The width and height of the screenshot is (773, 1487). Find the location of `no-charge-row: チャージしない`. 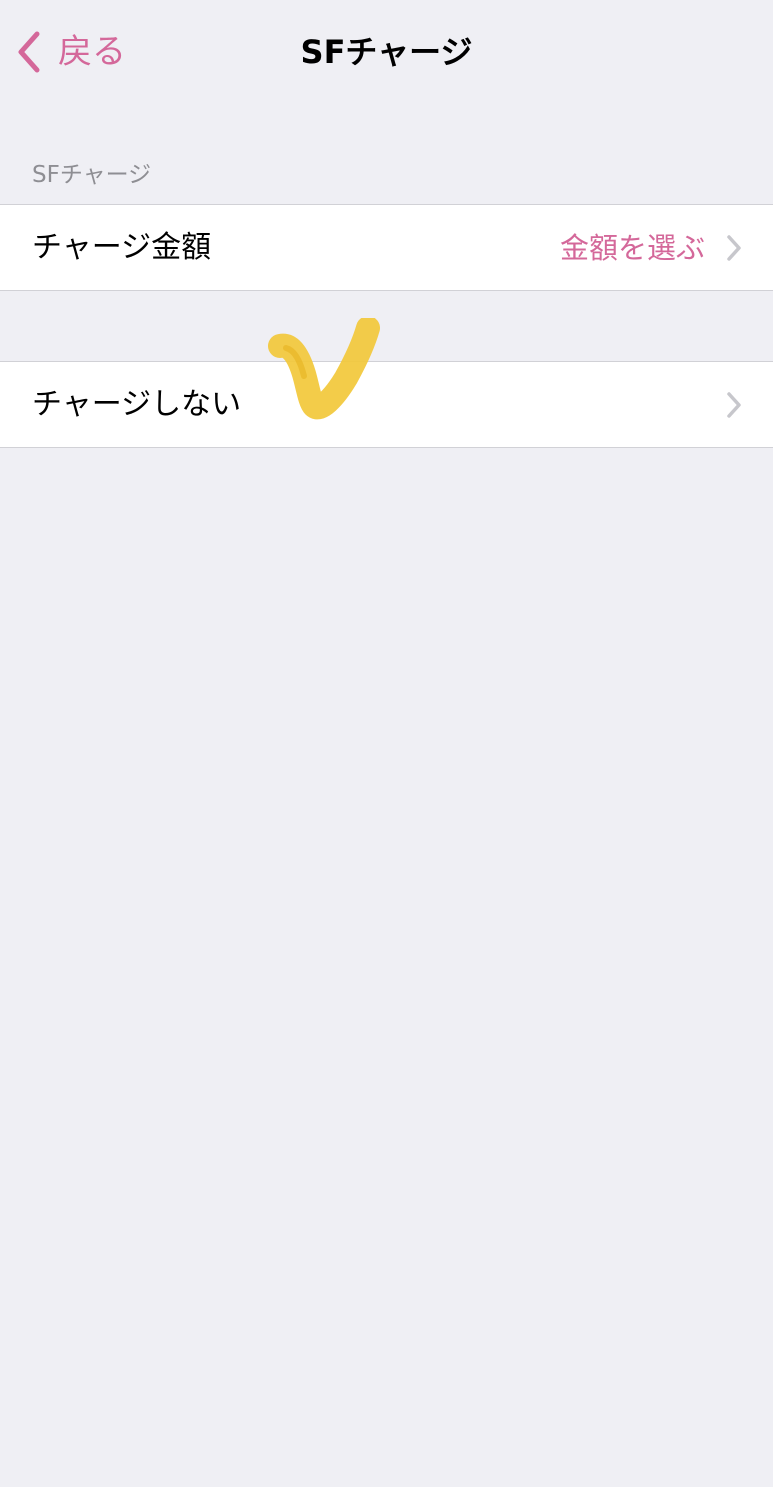

no-charge-row: チャージしない is located at coordinates (386, 404).